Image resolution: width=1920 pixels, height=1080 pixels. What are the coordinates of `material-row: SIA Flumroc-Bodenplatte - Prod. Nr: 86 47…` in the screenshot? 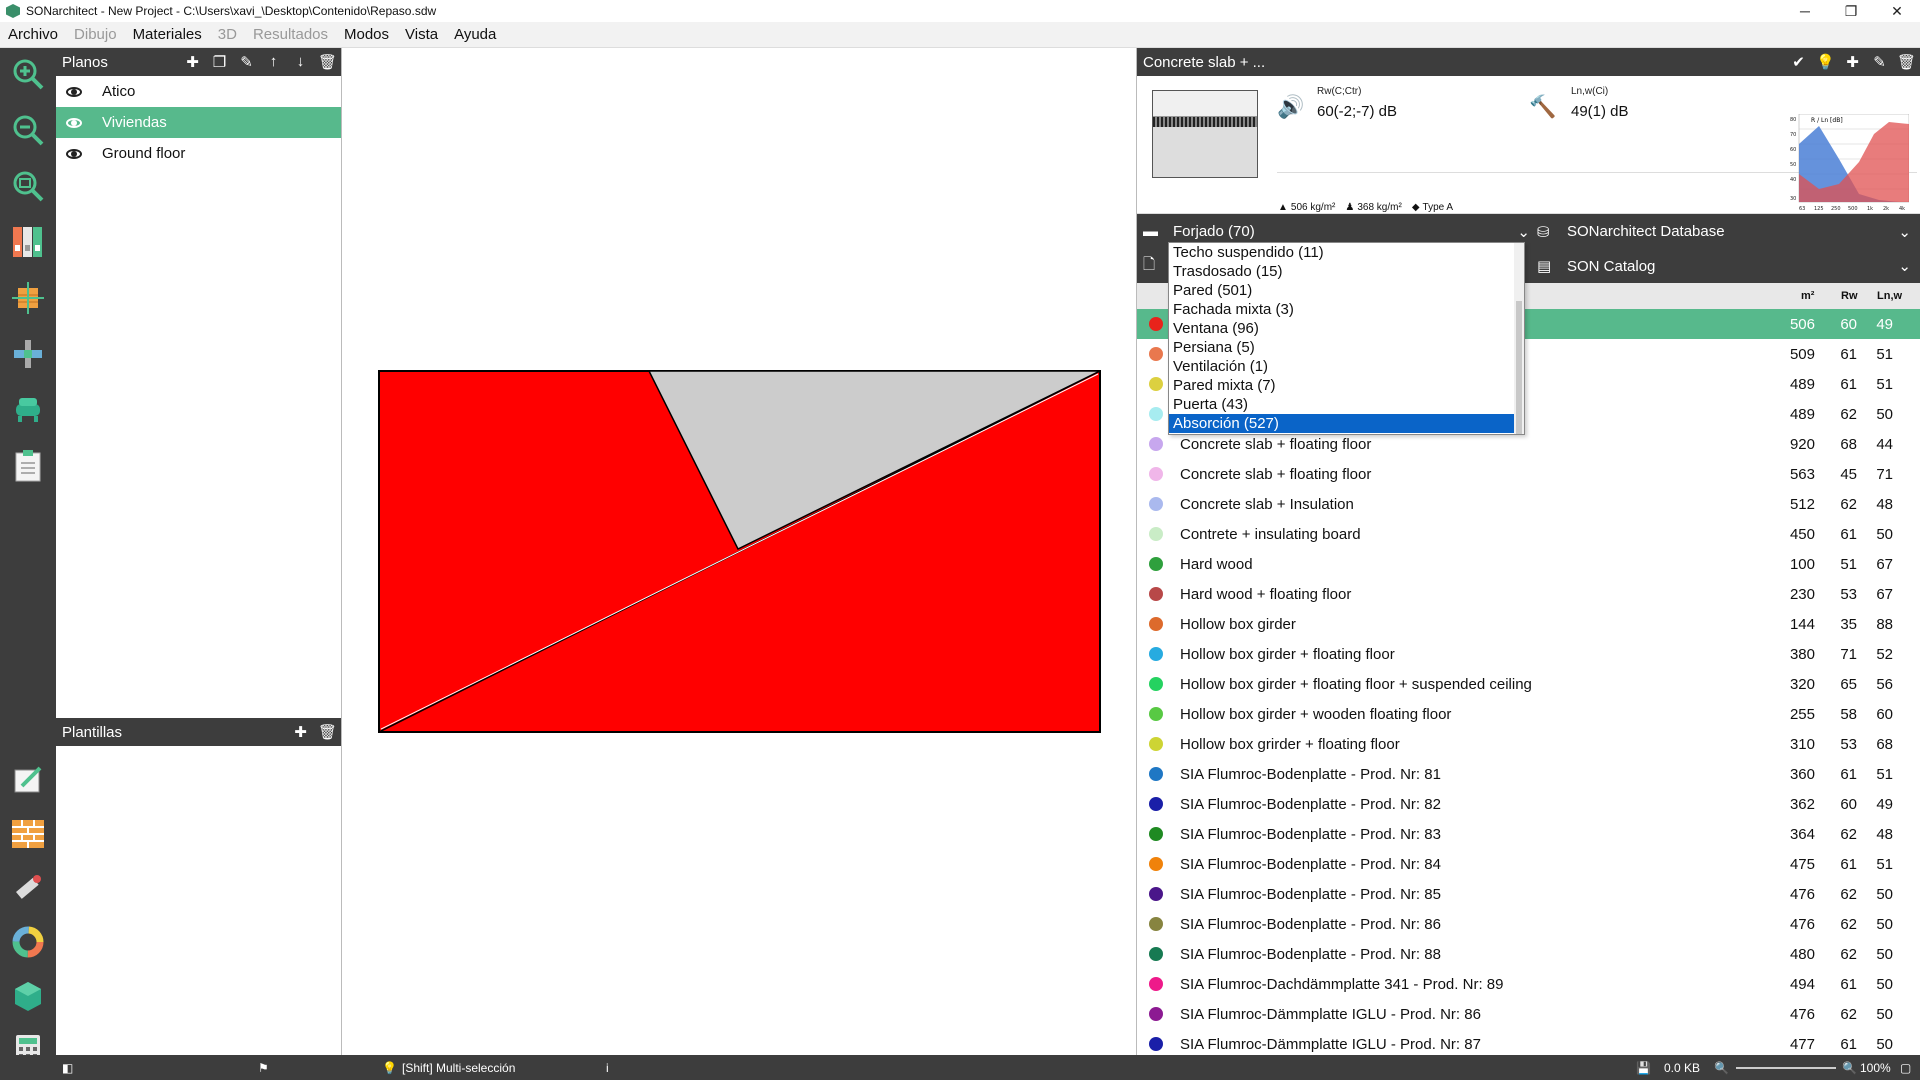 It's located at (1528, 924).